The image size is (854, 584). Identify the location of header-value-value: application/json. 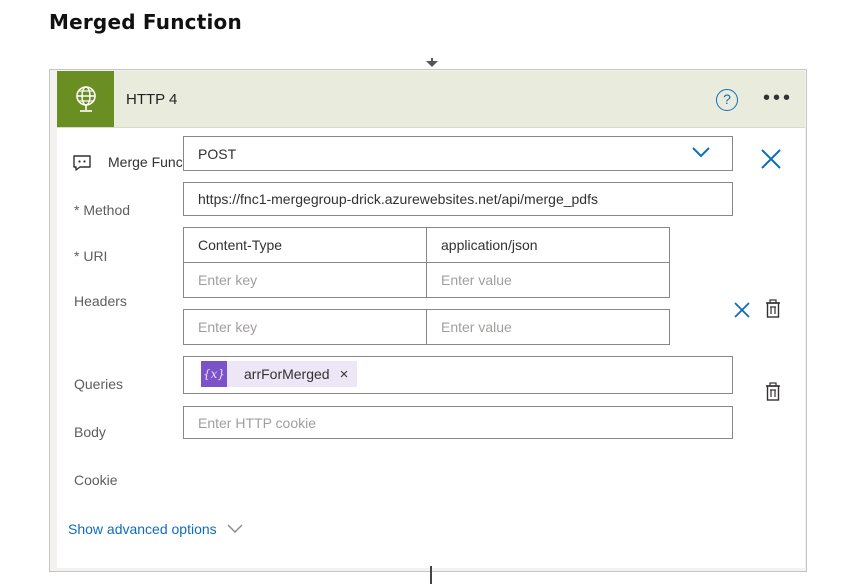
(489, 245).